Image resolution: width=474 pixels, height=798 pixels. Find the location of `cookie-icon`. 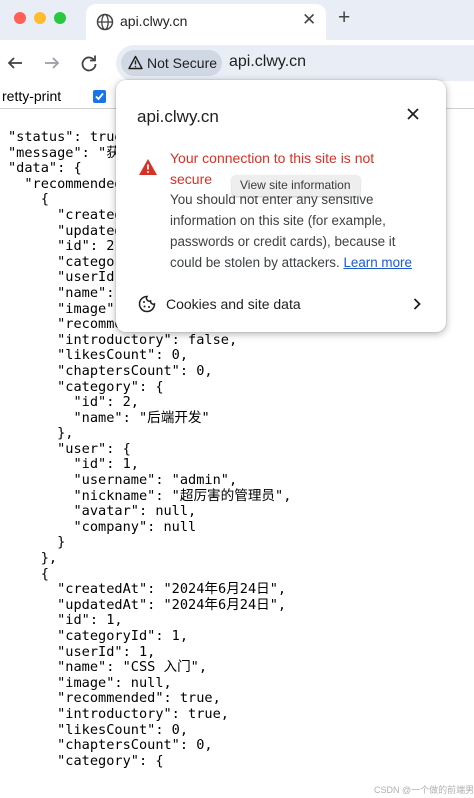

cookie-icon is located at coordinates (147, 304).